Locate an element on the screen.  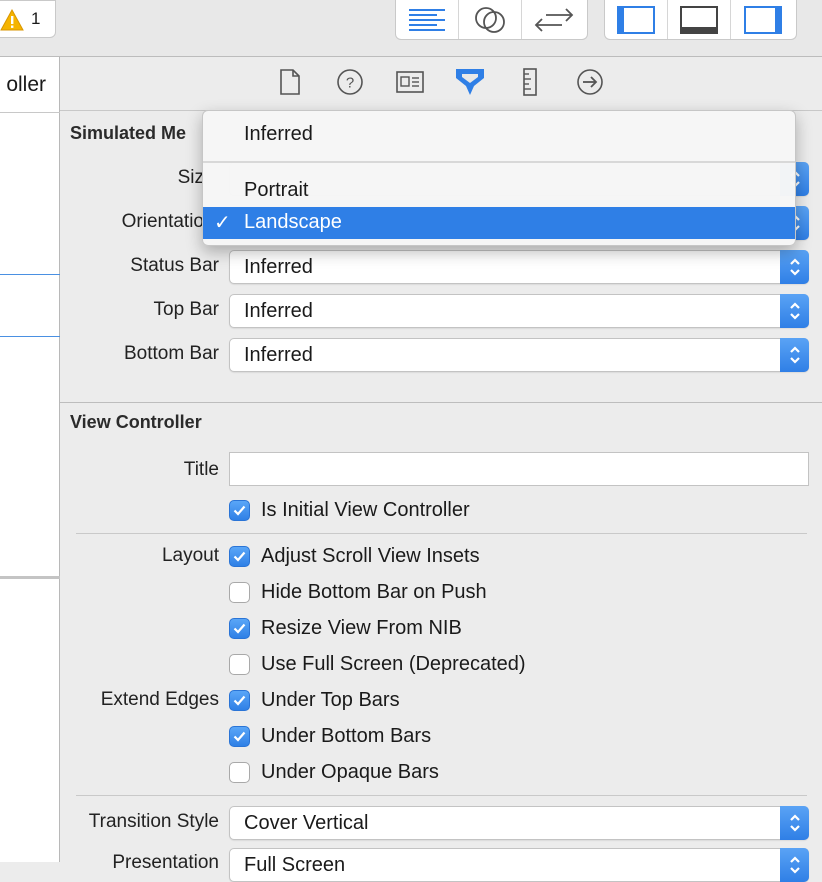
window-toolbar: 1 is located at coordinates (411, 28).